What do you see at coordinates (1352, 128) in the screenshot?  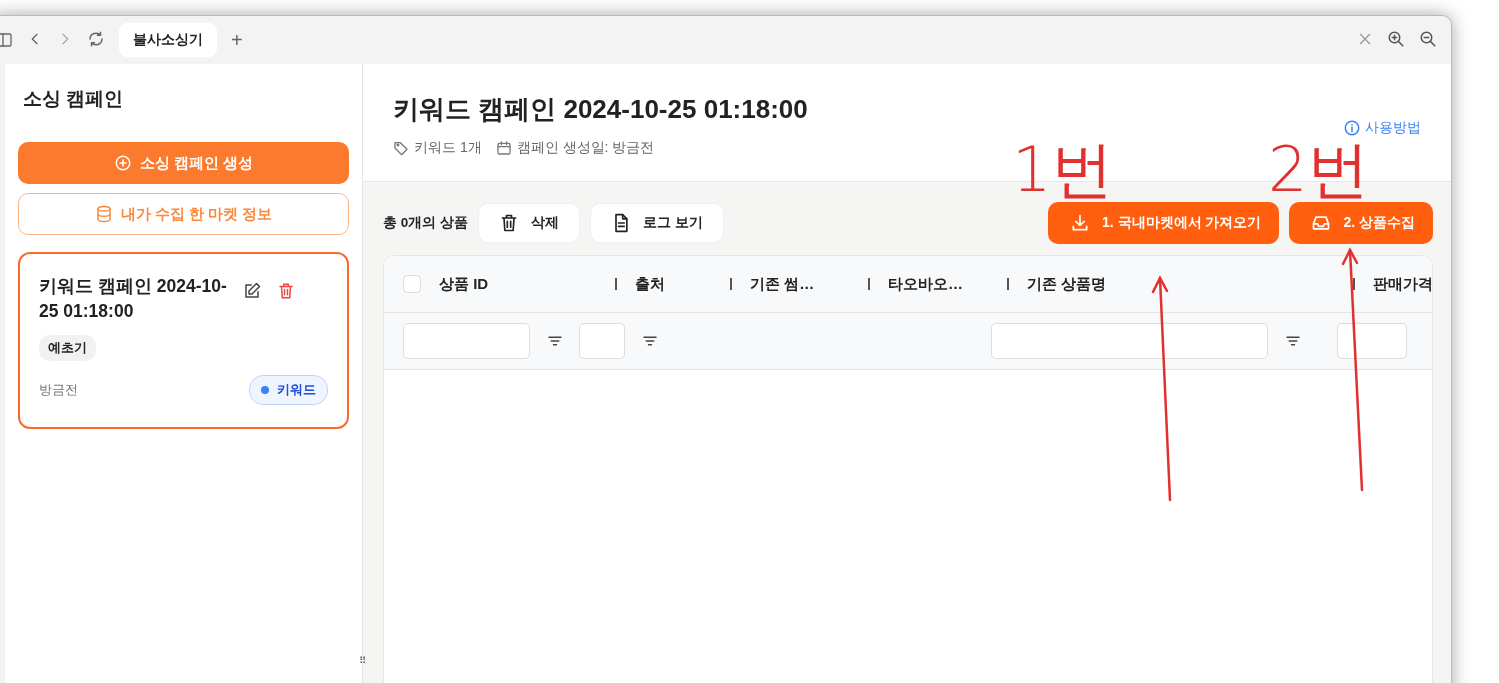 I see `info-icon` at bounding box center [1352, 128].